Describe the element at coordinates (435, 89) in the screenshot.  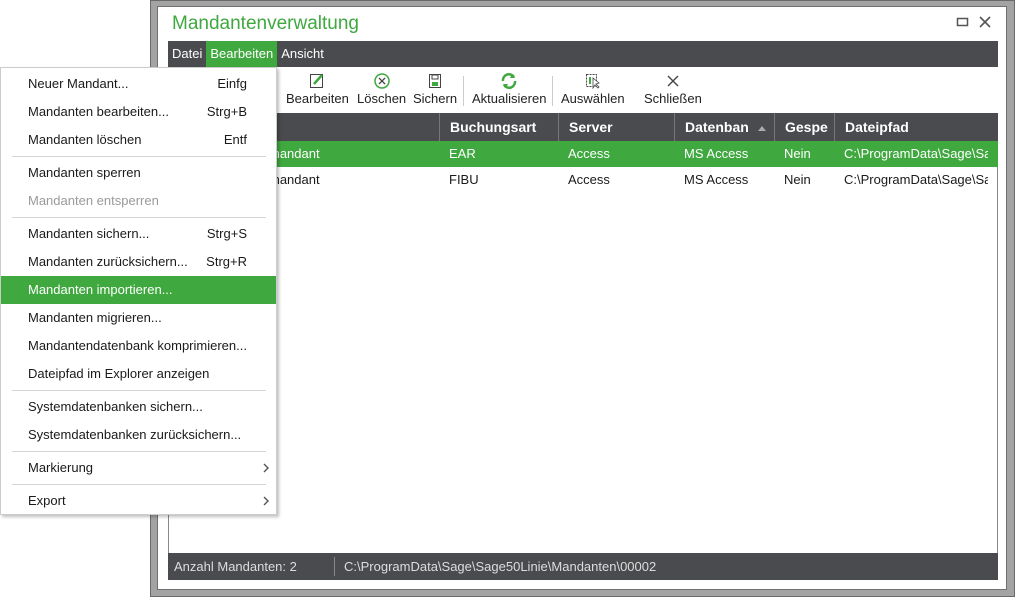
I see `toolbar-save-button: Sichern` at that location.